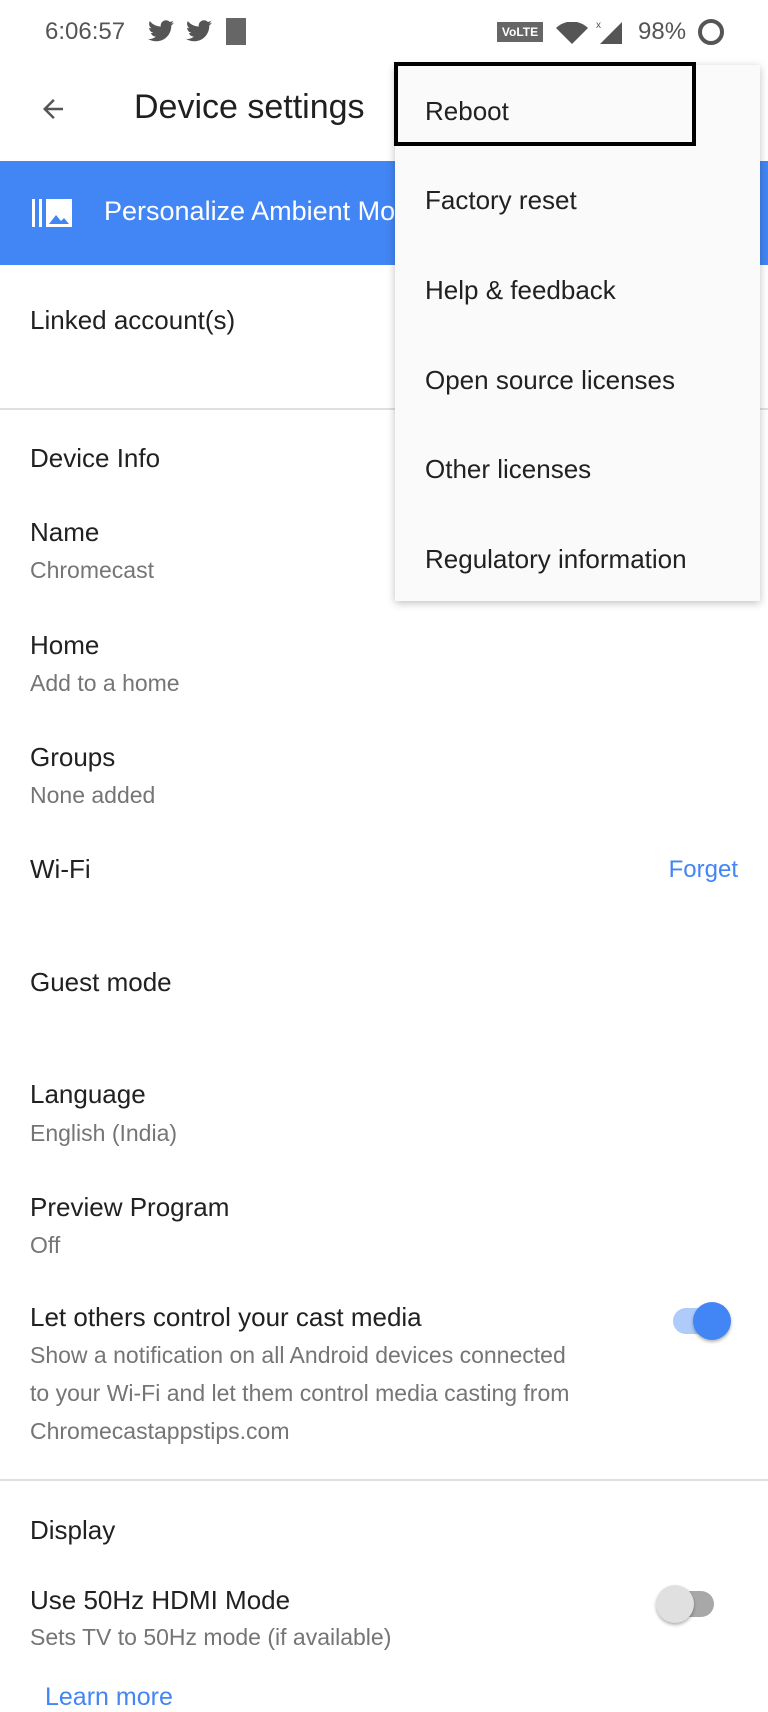 Image resolution: width=768 pixels, height=1712 pixels. I want to click on home-value: Add to a home, so click(105, 683).